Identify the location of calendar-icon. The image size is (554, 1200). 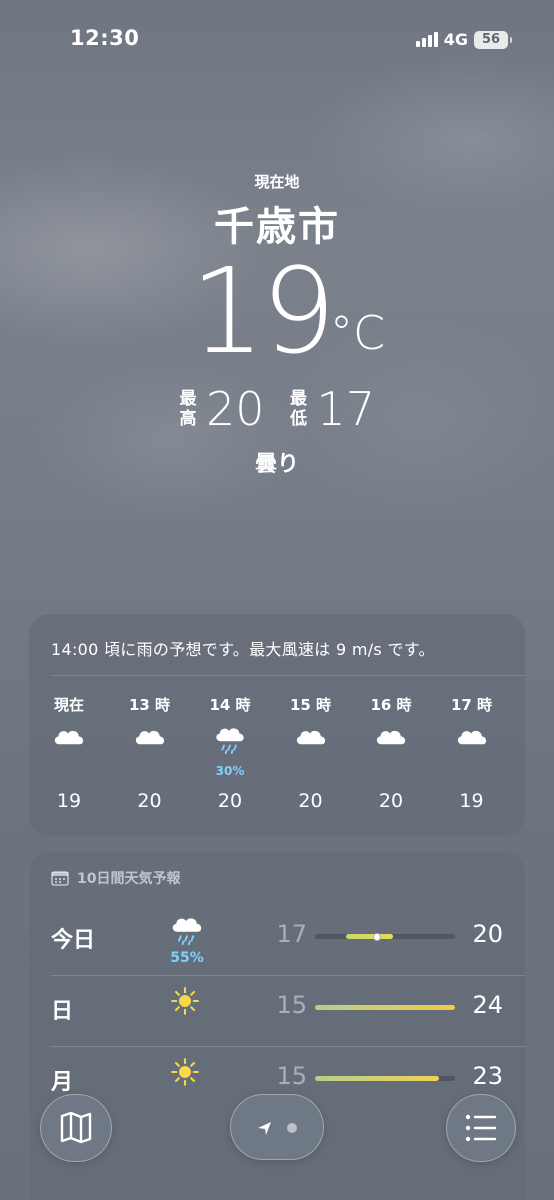
(60, 878).